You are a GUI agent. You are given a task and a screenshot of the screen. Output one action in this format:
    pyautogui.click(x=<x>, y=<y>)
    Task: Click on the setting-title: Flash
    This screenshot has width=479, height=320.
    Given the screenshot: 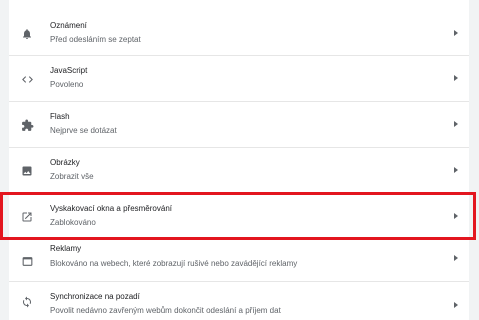 What is the action you would take?
    pyautogui.click(x=60, y=116)
    